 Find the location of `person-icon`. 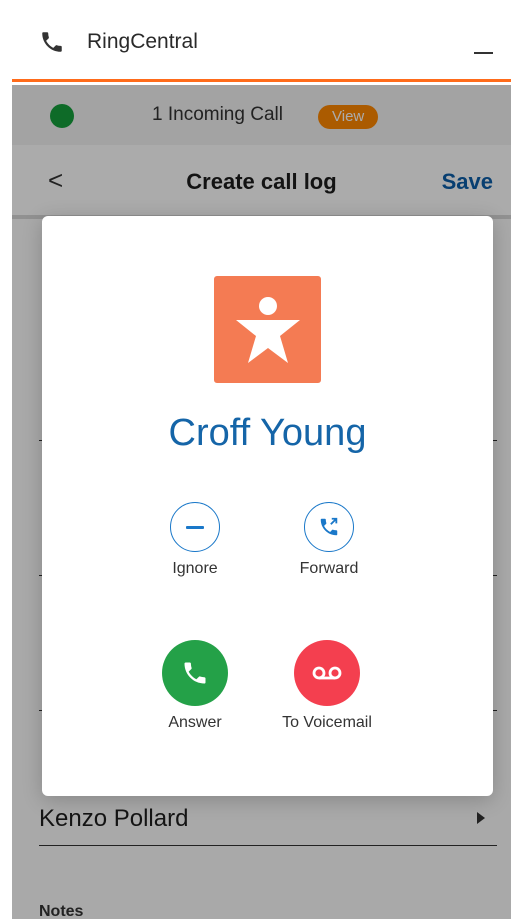

person-icon is located at coordinates (268, 330).